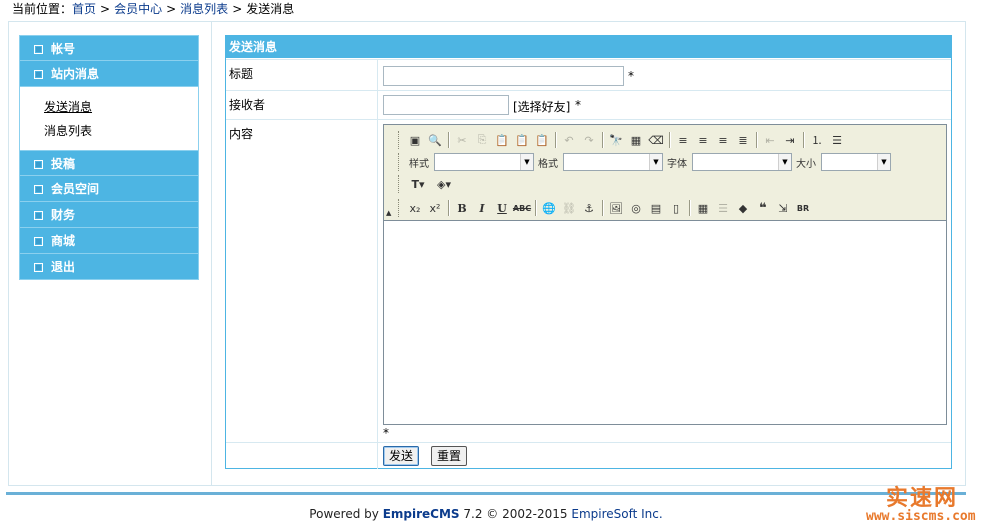 The image size is (1008, 527). I want to click on sidebar-item-member-space: 会员空间, so click(109, 189).